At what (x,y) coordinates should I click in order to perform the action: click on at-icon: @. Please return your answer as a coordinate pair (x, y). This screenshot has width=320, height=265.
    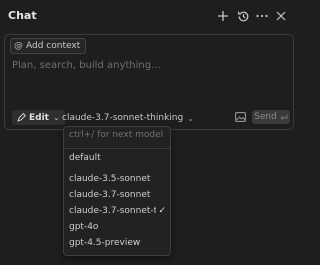
    Looking at the image, I should click on (18, 46).